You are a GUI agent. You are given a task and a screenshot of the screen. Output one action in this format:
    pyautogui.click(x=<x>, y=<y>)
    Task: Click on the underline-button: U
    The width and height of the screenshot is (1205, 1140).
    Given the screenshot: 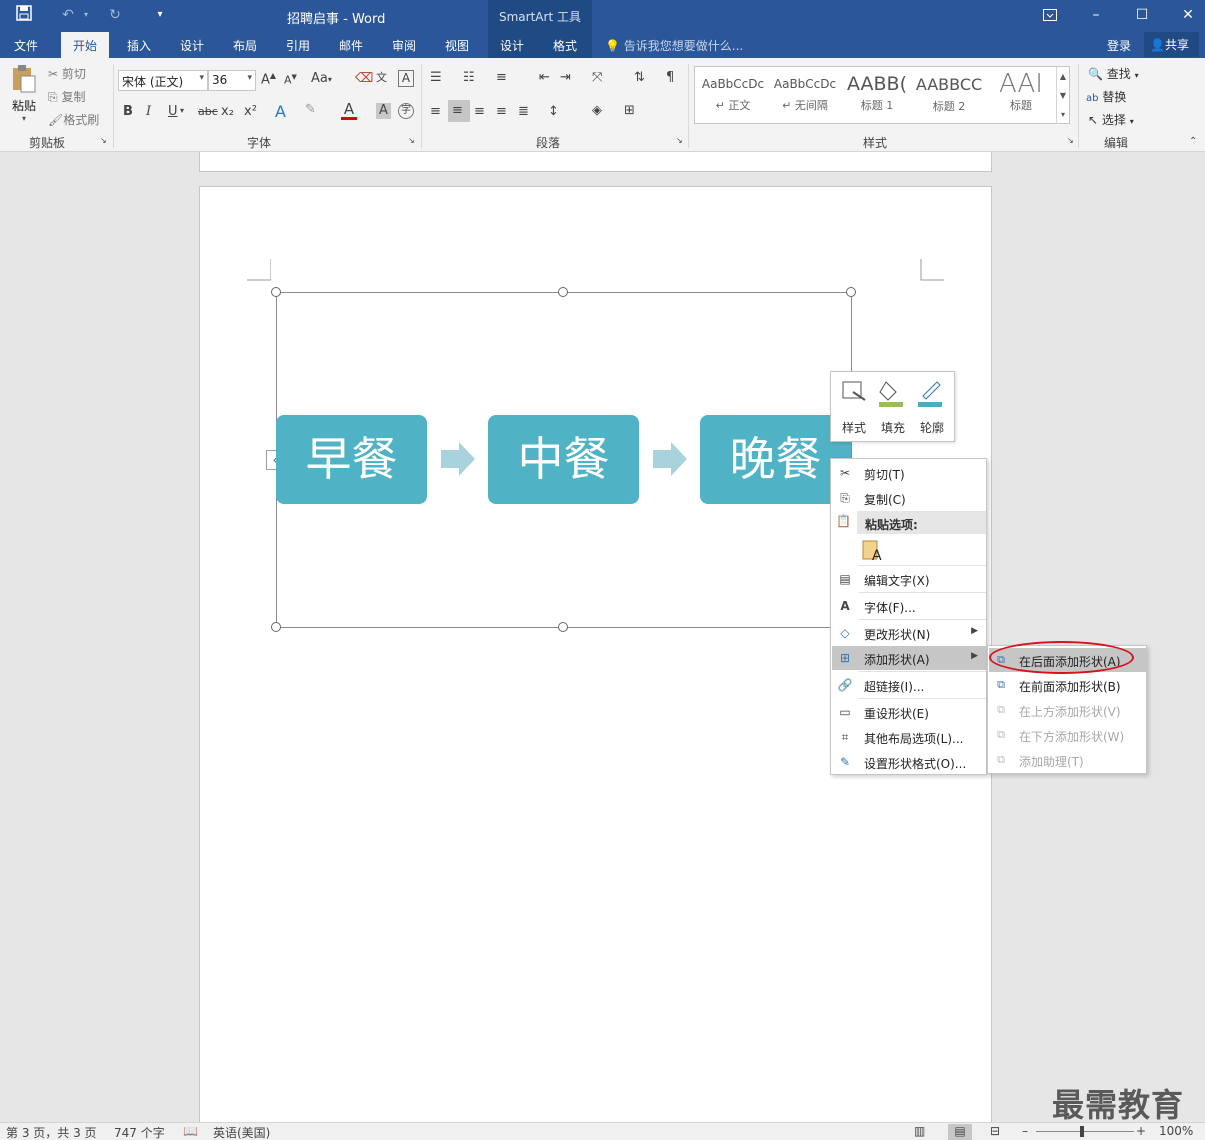 What is the action you would take?
    pyautogui.click(x=173, y=111)
    